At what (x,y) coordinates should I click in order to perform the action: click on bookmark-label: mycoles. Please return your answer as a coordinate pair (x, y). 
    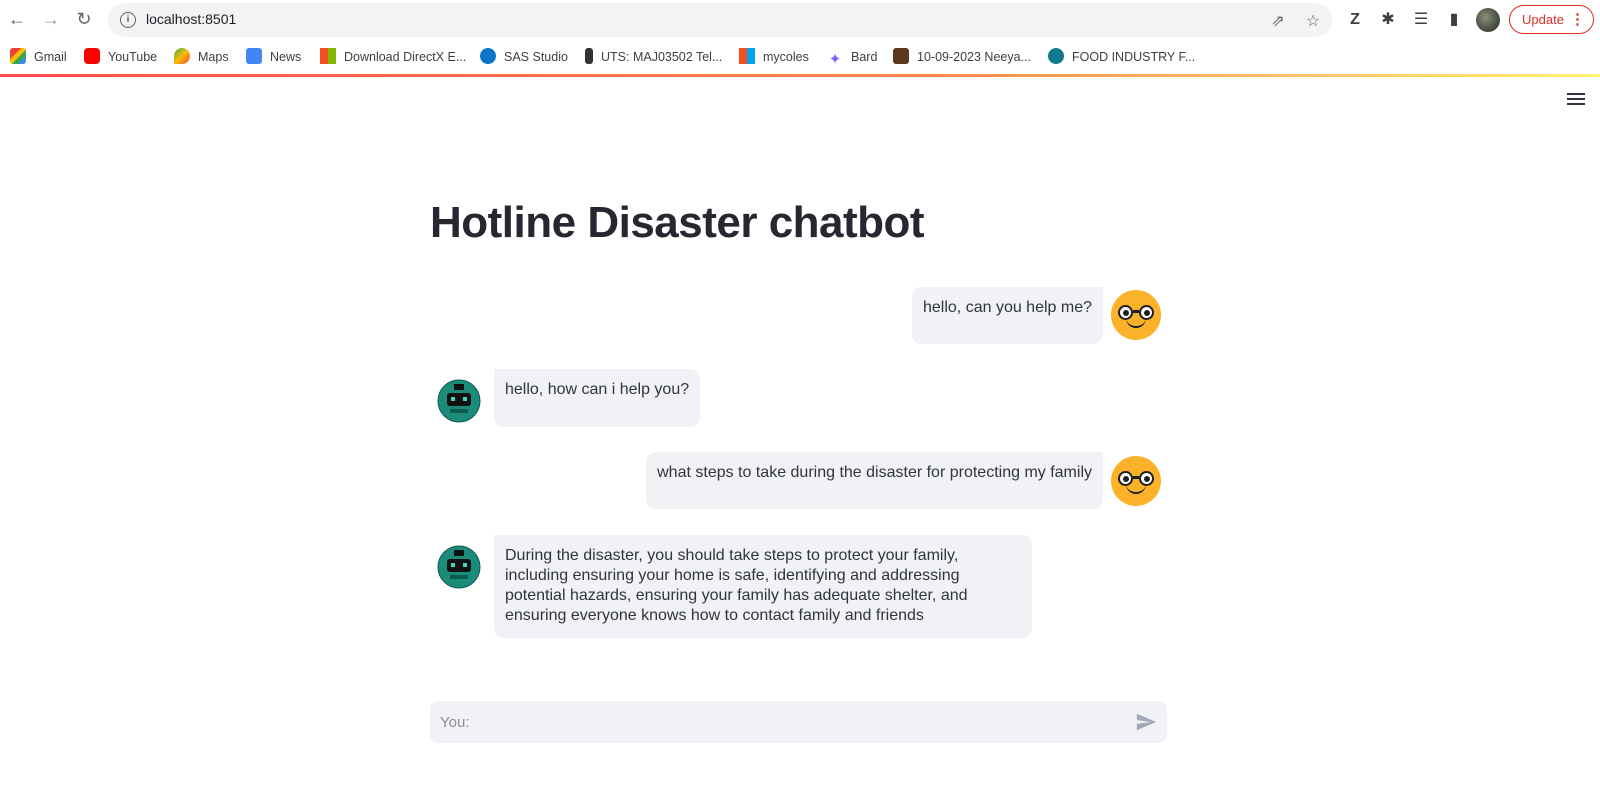
    Looking at the image, I should click on (786, 57).